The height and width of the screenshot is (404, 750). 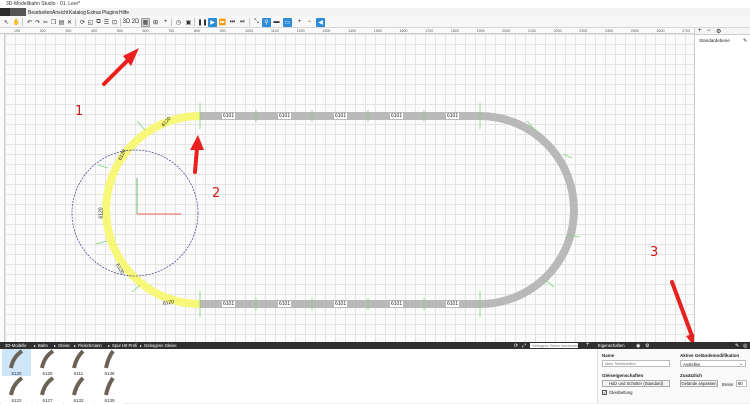 What do you see at coordinates (320, 22) in the screenshot?
I see `sound-icon: ◀` at bounding box center [320, 22].